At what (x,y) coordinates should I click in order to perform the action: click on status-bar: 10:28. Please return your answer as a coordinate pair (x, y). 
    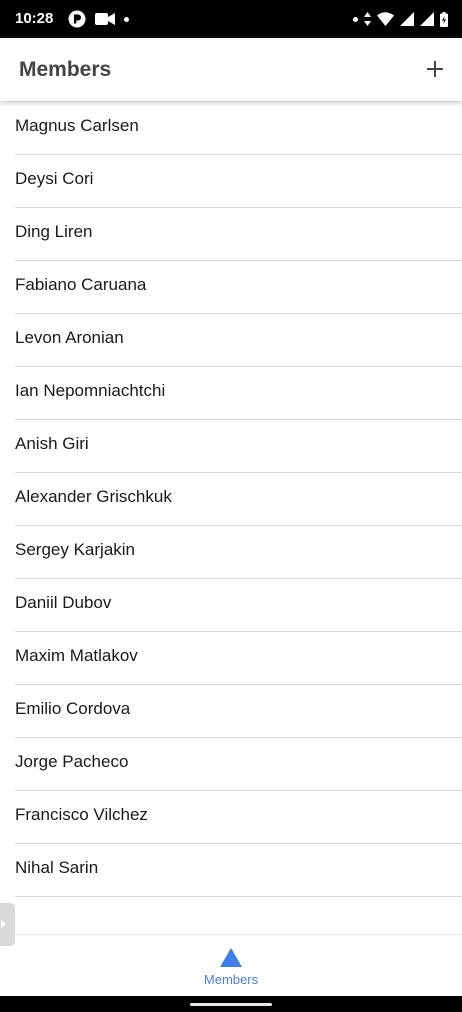
    Looking at the image, I should click on (231, 19).